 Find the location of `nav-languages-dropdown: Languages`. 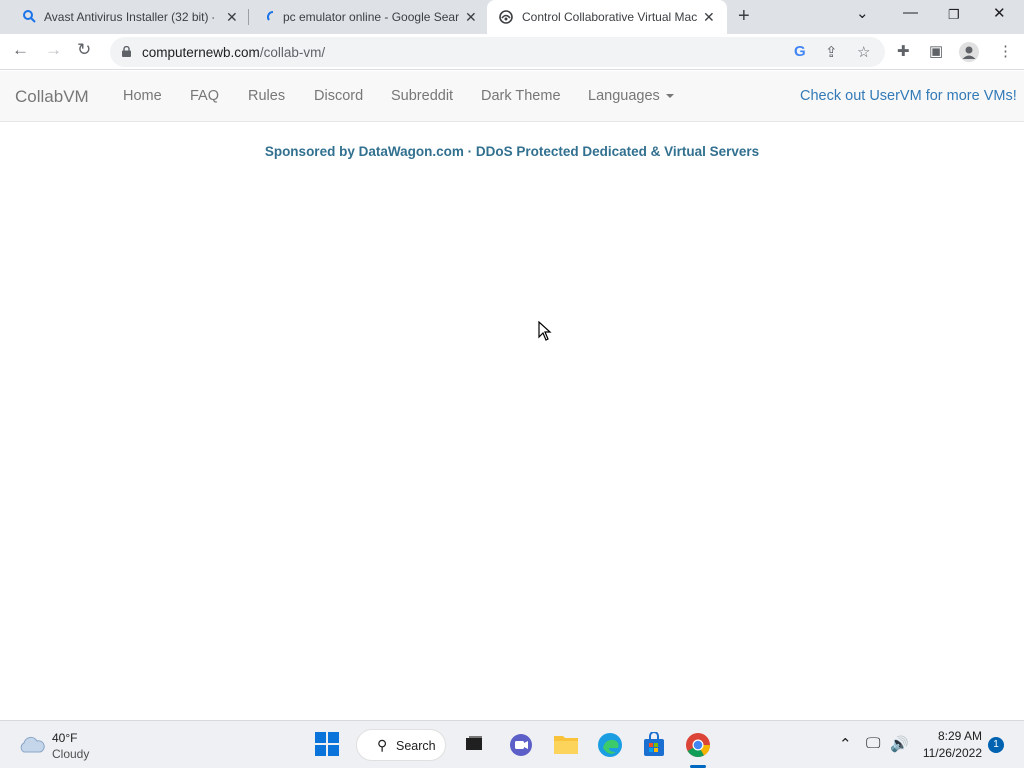

nav-languages-dropdown: Languages is located at coordinates (631, 96).